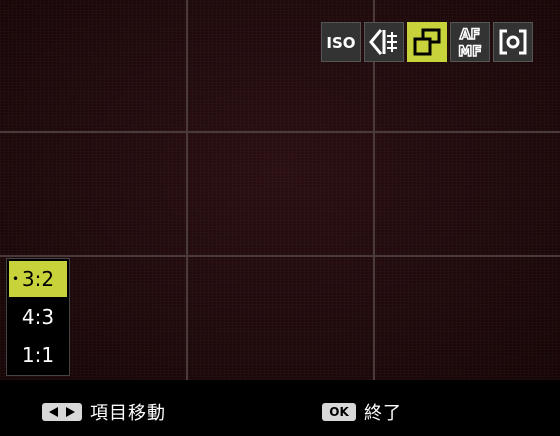  I want to click on exit-hint: OK 終了, so click(362, 412).